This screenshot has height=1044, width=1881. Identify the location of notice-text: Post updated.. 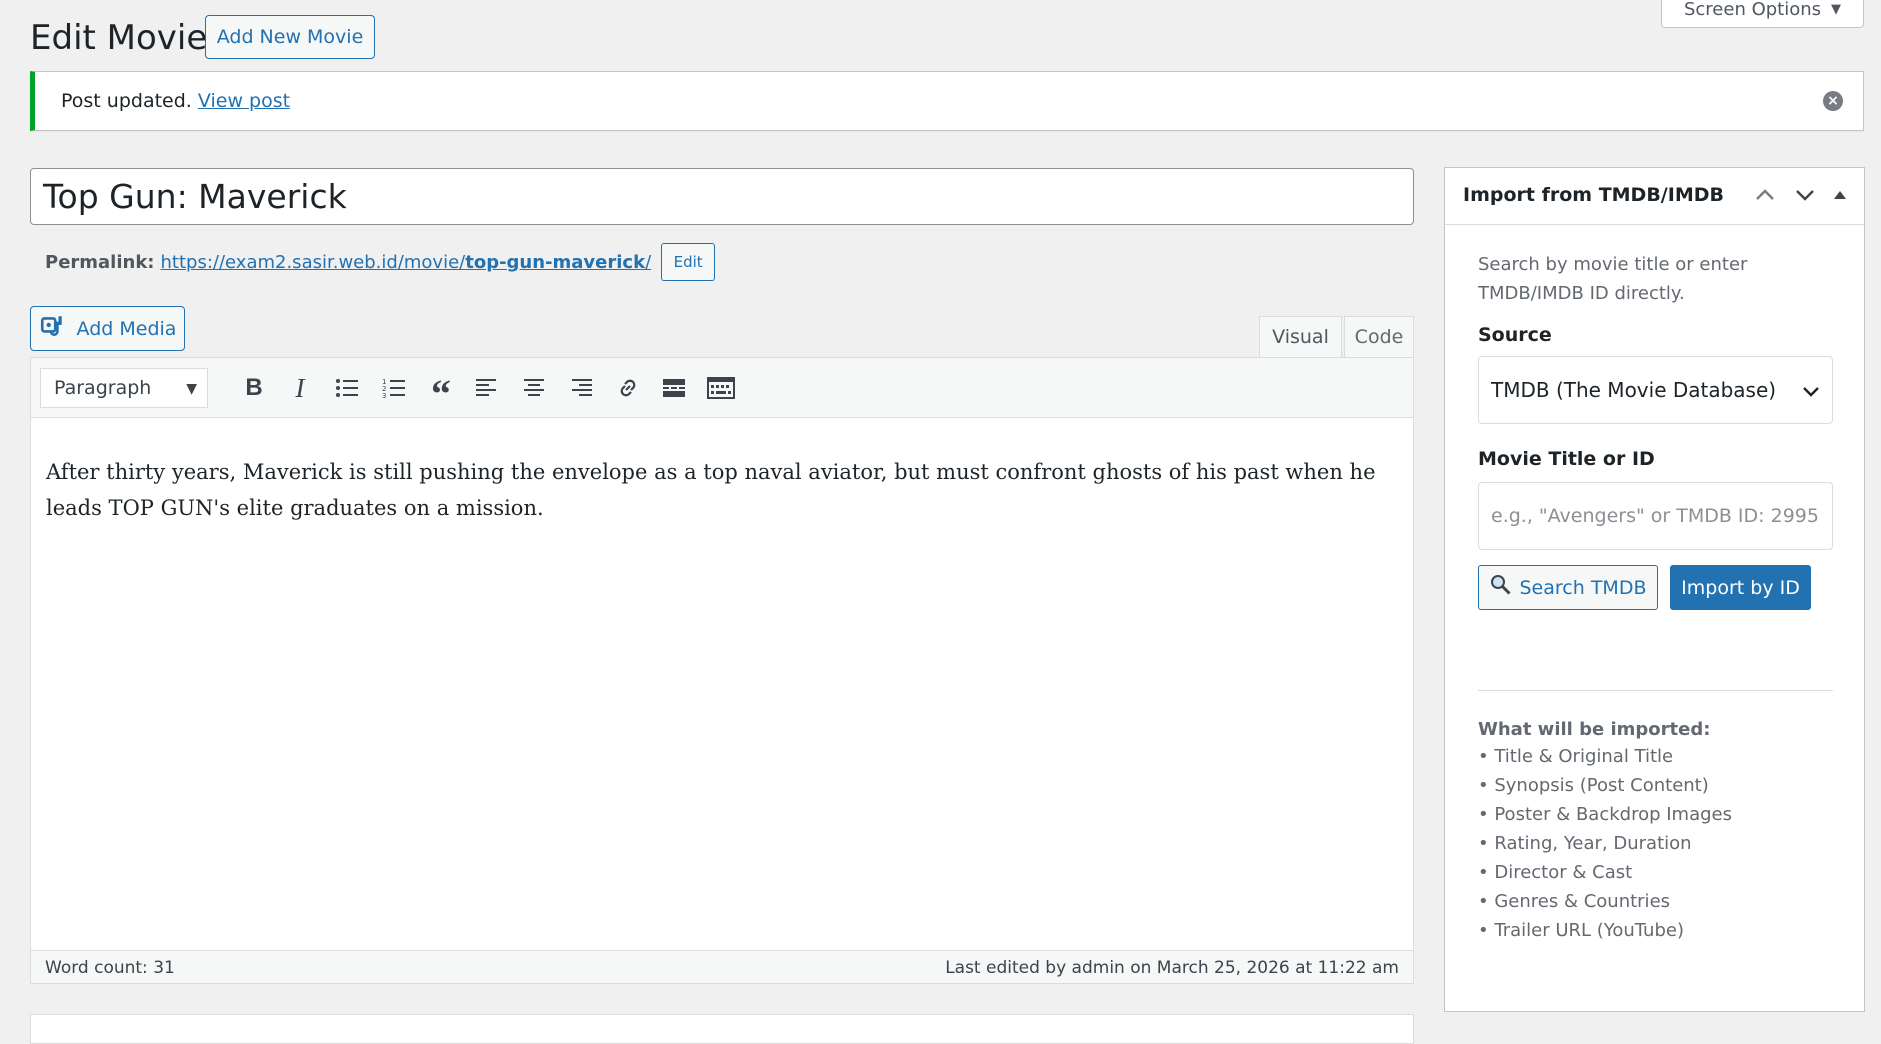
(126, 101).